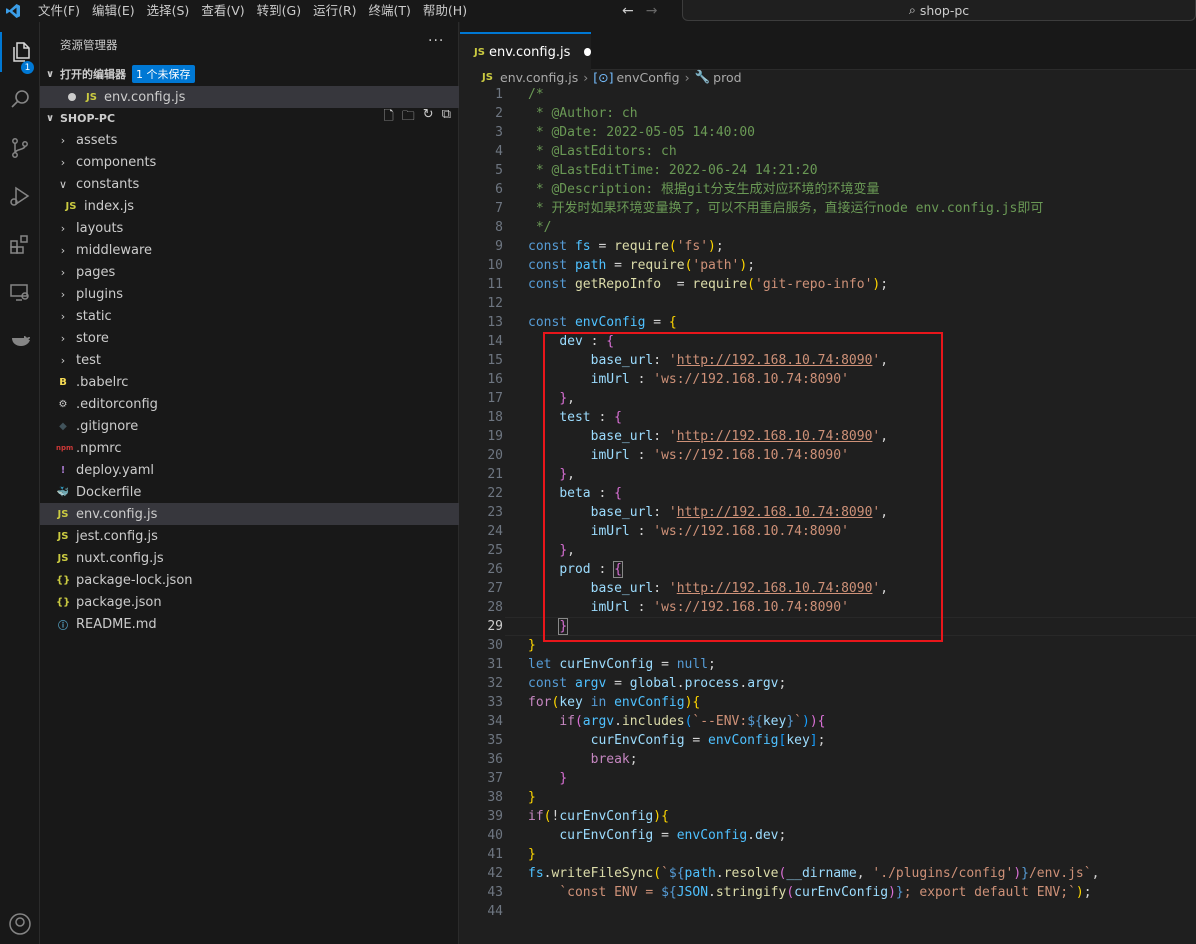 The image size is (1196, 944). What do you see at coordinates (249, 316) in the screenshot?
I see `tree-folder: › static` at bounding box center [249, 316].